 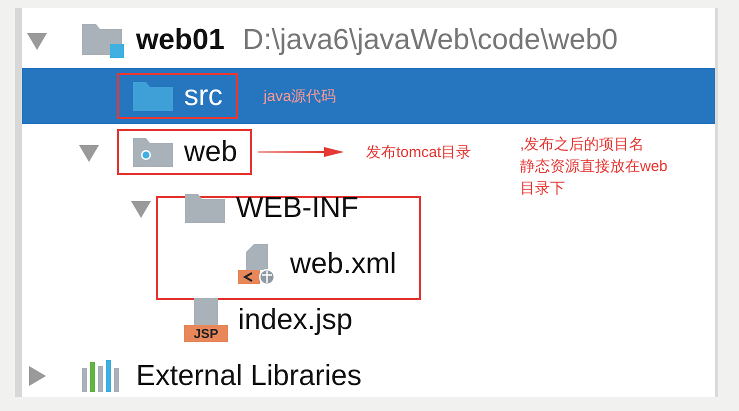 What do you see at coordinates (297, 208) in the screenshot?
I see `node-label: WEB-INF` at bounding box center [297, 208].